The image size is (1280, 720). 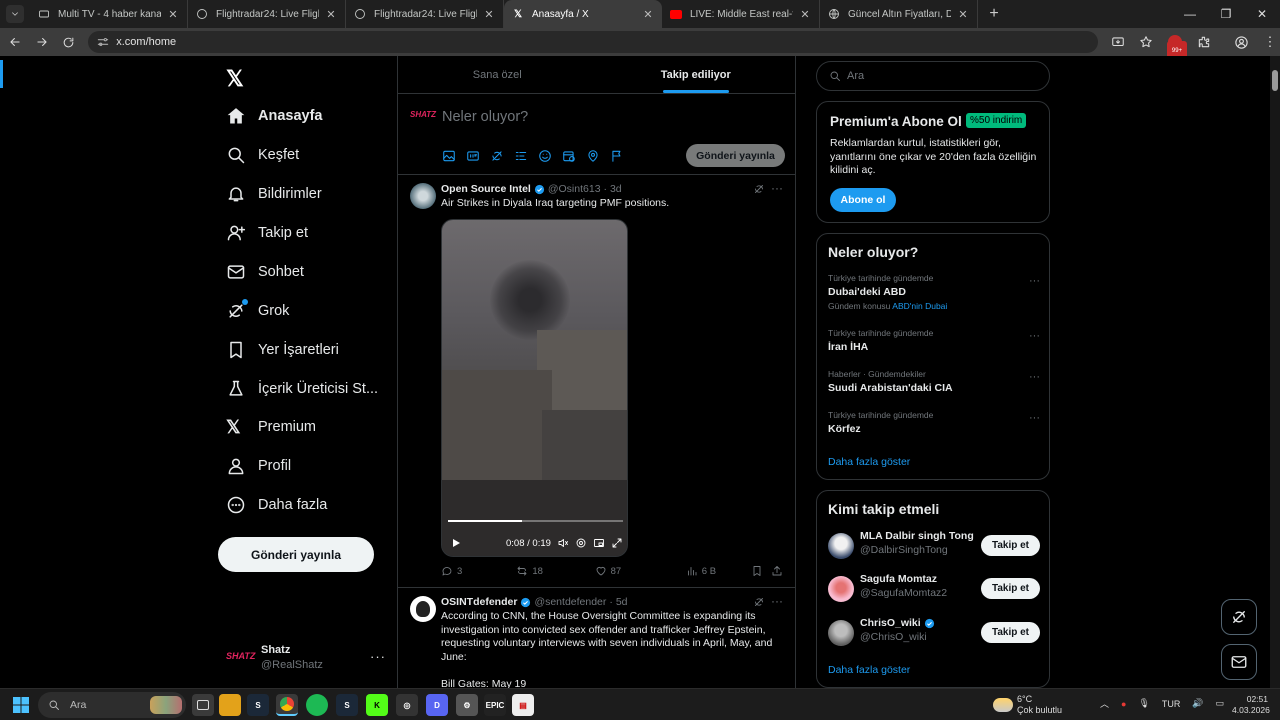 What do you see at coordinates (1242, 42) in the screenshot?
I see `profile-icon` at bounding box center [1242, 42].